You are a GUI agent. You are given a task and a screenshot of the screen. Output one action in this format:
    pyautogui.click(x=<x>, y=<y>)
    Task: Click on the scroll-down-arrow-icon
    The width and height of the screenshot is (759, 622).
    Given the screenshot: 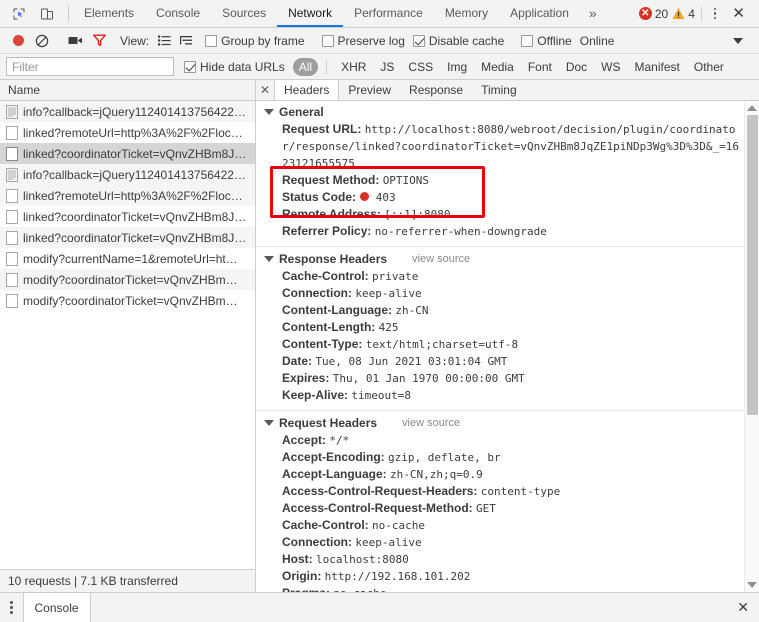 What is the action you would take?
    pyautogui.click(x=752, y=585)
    